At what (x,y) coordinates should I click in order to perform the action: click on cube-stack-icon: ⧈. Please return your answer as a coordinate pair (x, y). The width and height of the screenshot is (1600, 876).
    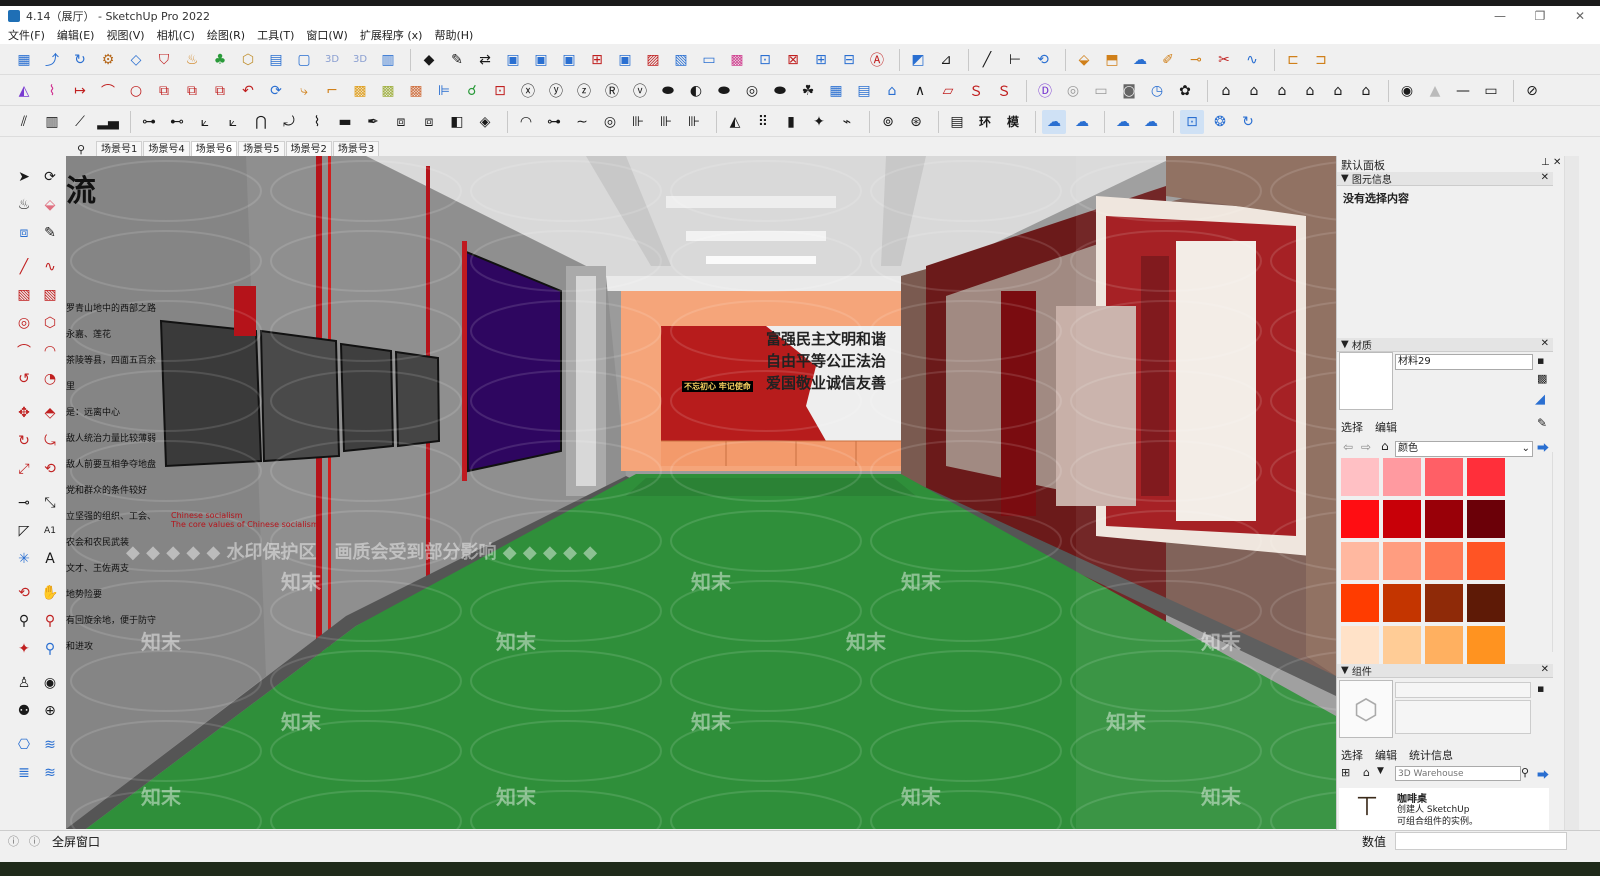
    Looking at the image, I should click on (401, 122).